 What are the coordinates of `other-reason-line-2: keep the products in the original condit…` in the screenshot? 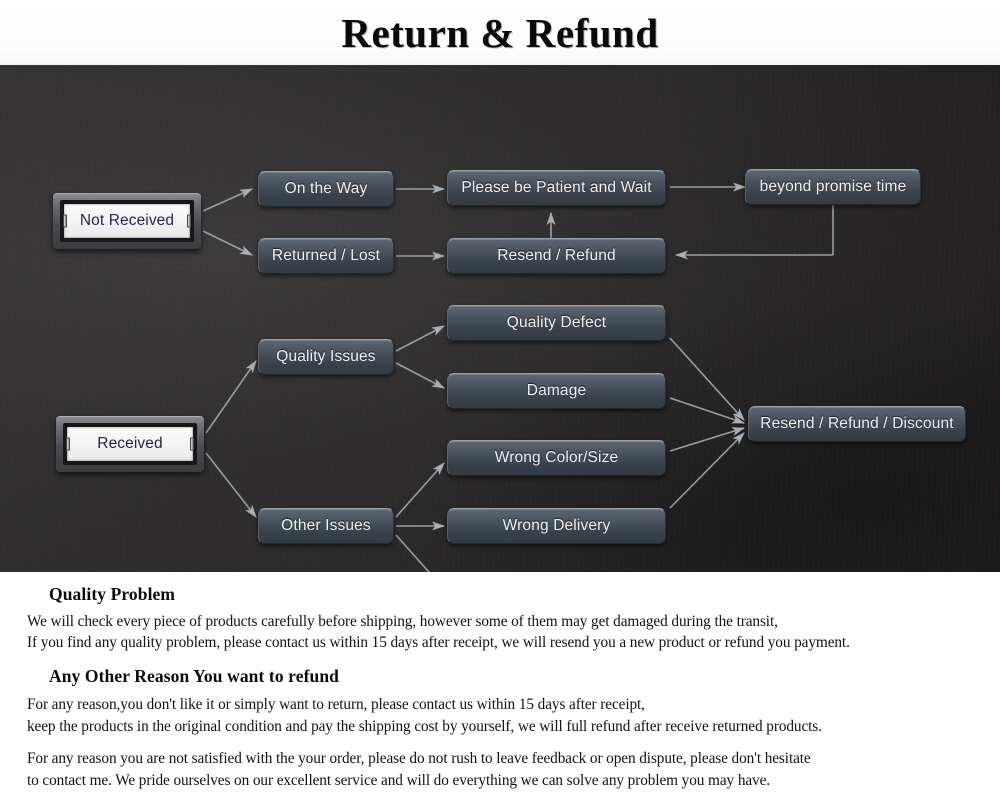 It's located at (424, 726).